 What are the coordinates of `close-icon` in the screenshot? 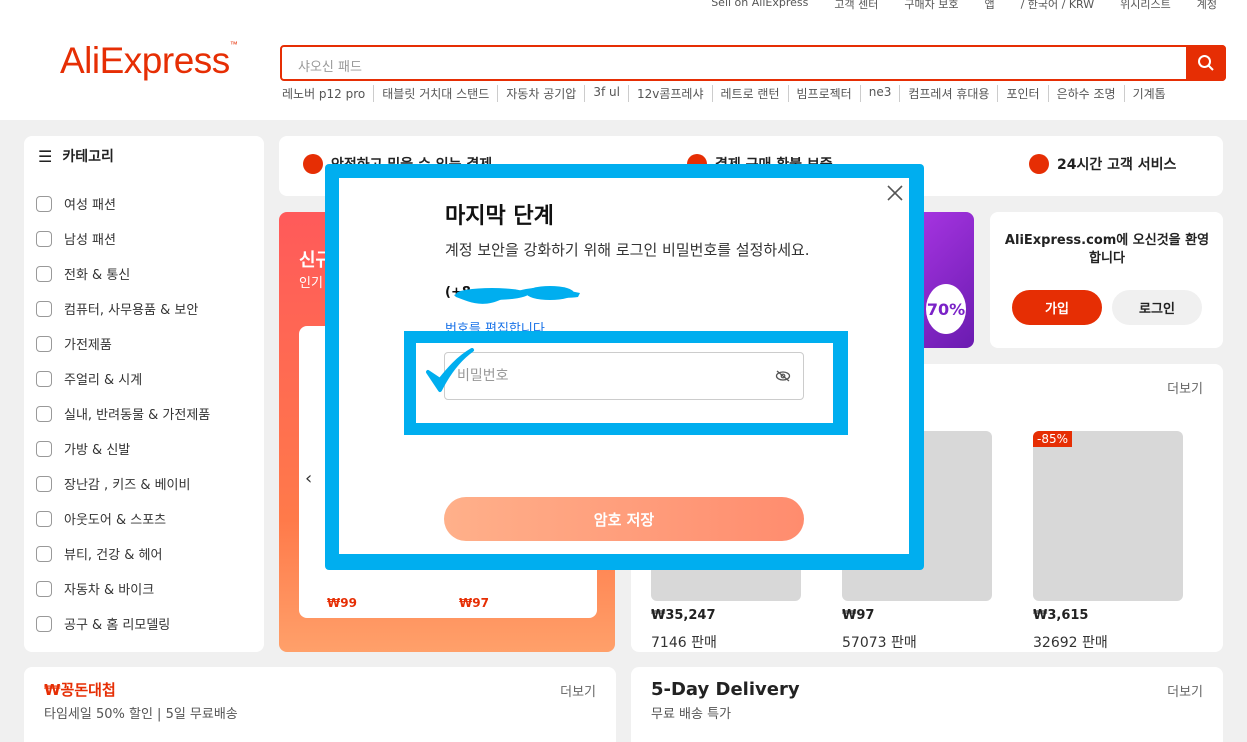 It's located at (895, 193).